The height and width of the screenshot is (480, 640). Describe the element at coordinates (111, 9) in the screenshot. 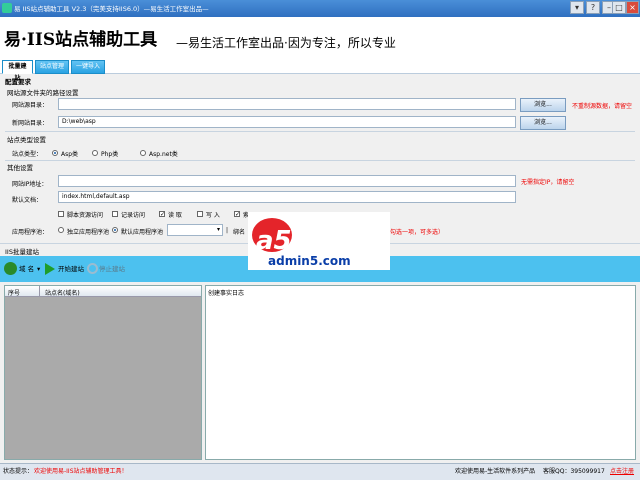

I see `window-title: 易 IIS站点辅助工具 V2.3（完美支持IIS6.0）—易生活工作室出品—` at that location.